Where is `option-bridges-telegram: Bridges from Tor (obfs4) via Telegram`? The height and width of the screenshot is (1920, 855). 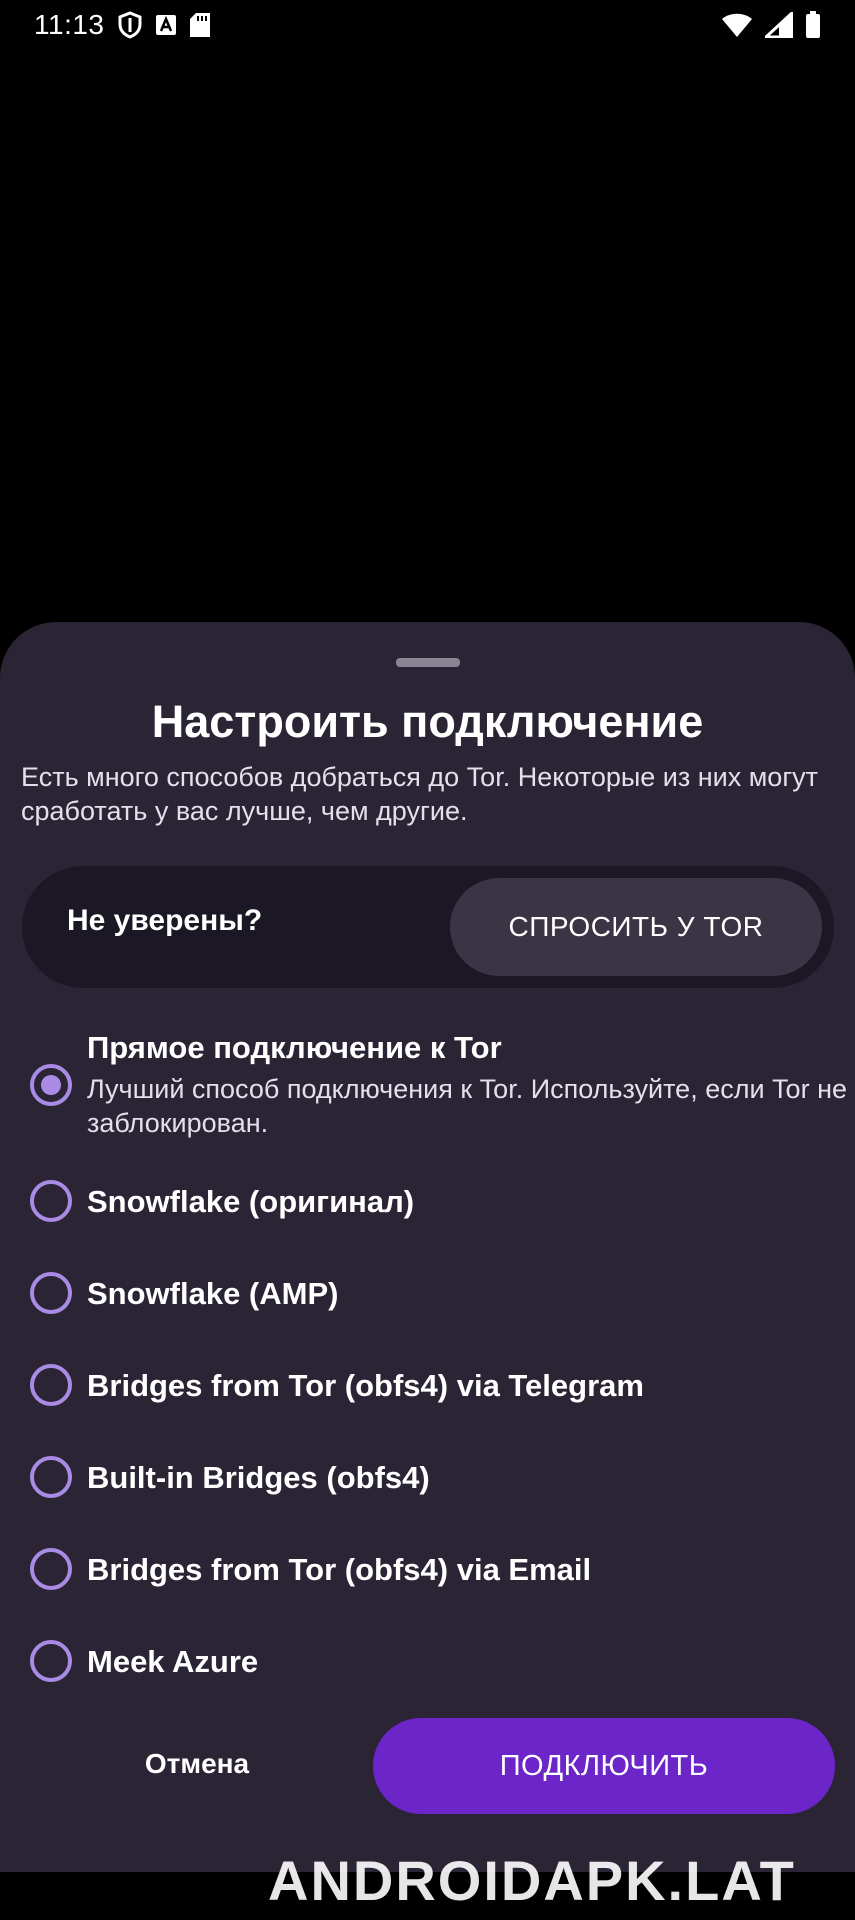 option-bridges-telegram: Bridges from Tor (obfs4) via Telegram is located at coordinates (435, 1387).